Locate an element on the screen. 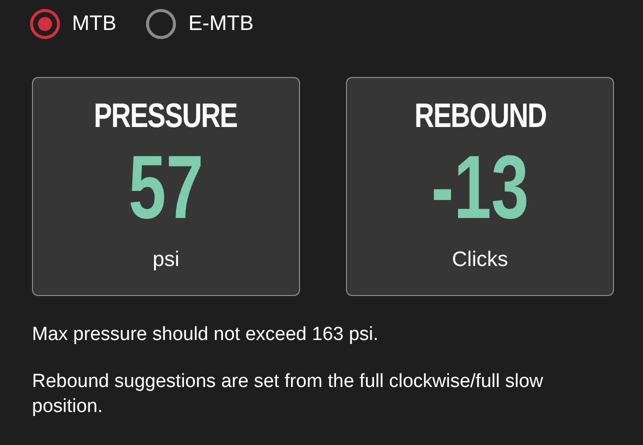 The width and height of the screenshot is (643, 445). radio-option: MTB is located at coordinates (73, 24).